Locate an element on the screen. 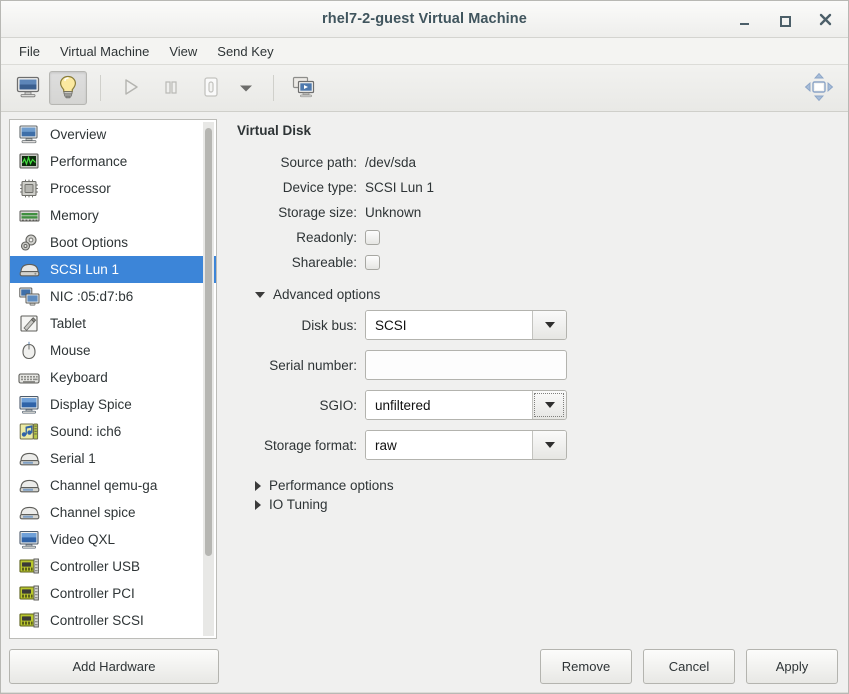 Image resolution: width=849 pixels, height=694 pixels. menu-send-key: Send Key is located at coordinates (245, 51).